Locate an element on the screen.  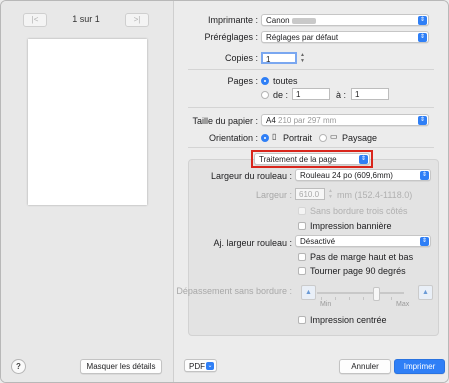
max-overflow-icon: ▲ is located at coordinates (425, 292).